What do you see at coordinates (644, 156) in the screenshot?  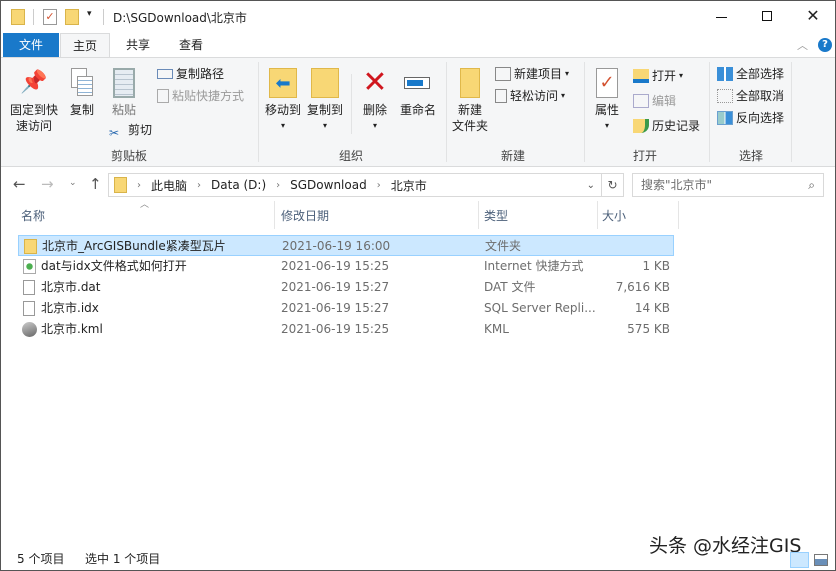 I see `group-label-open: 打开` at bounding box center [644, 156].